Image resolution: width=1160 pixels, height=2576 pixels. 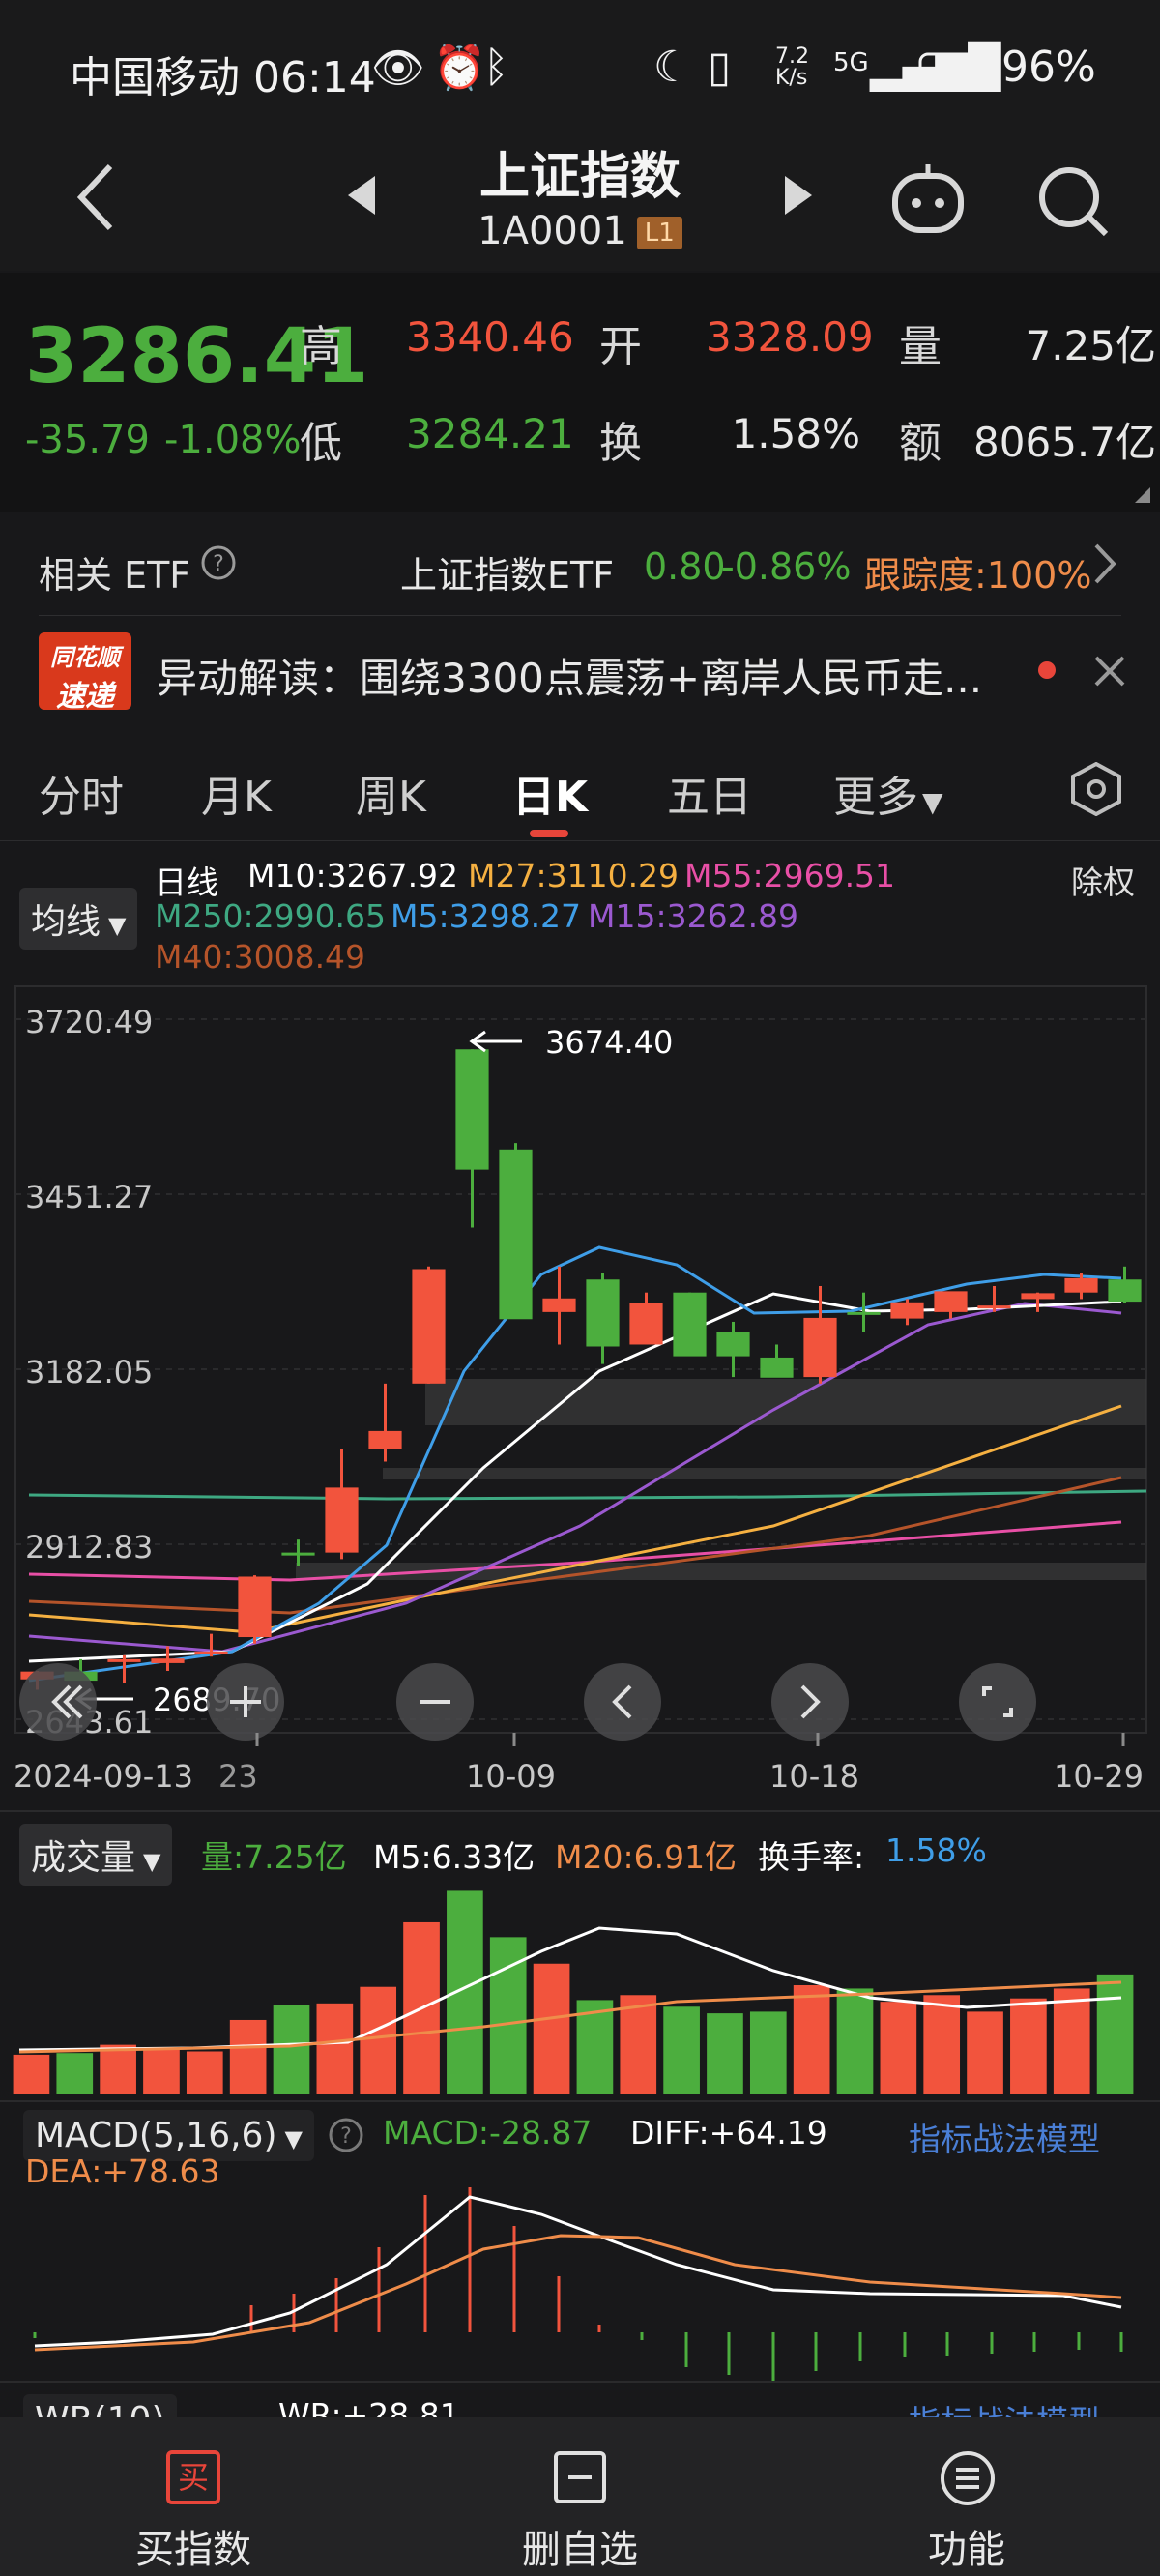 I want to click on carrier-time: 中国移动 06:14, so click(x=223, y=77).